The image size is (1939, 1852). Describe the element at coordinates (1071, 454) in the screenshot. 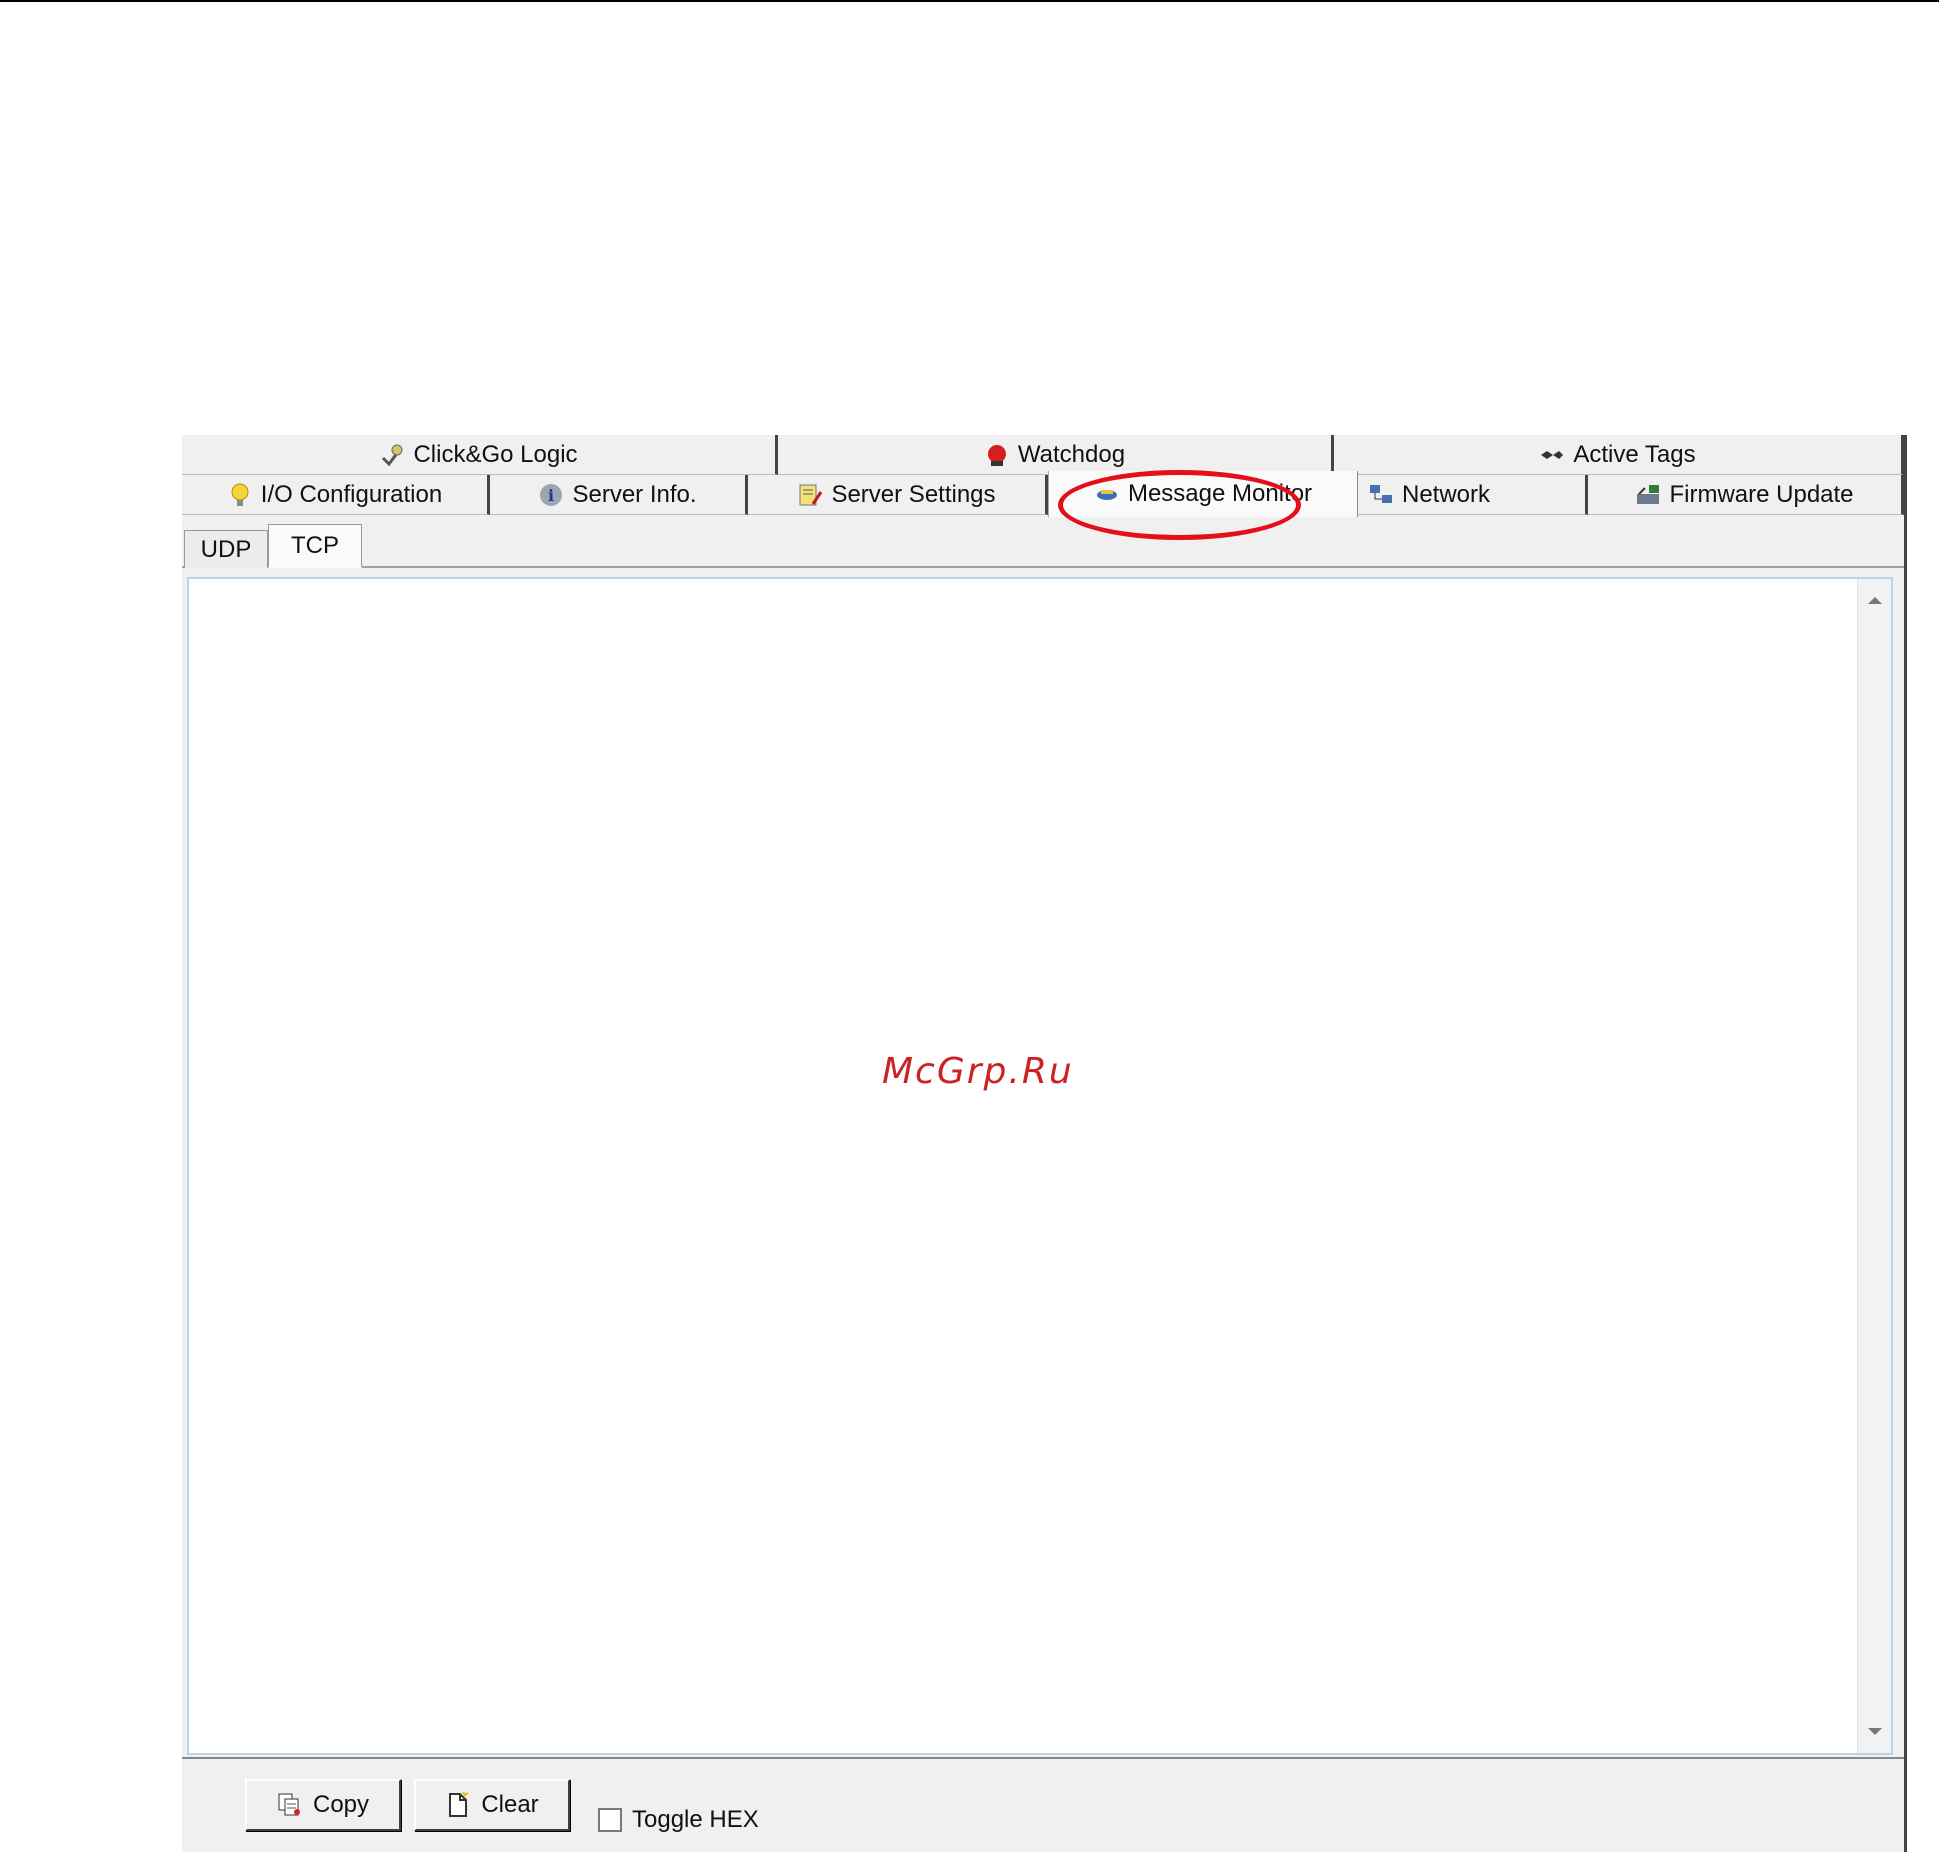

I see `tab-label: Watchdog` at that location.